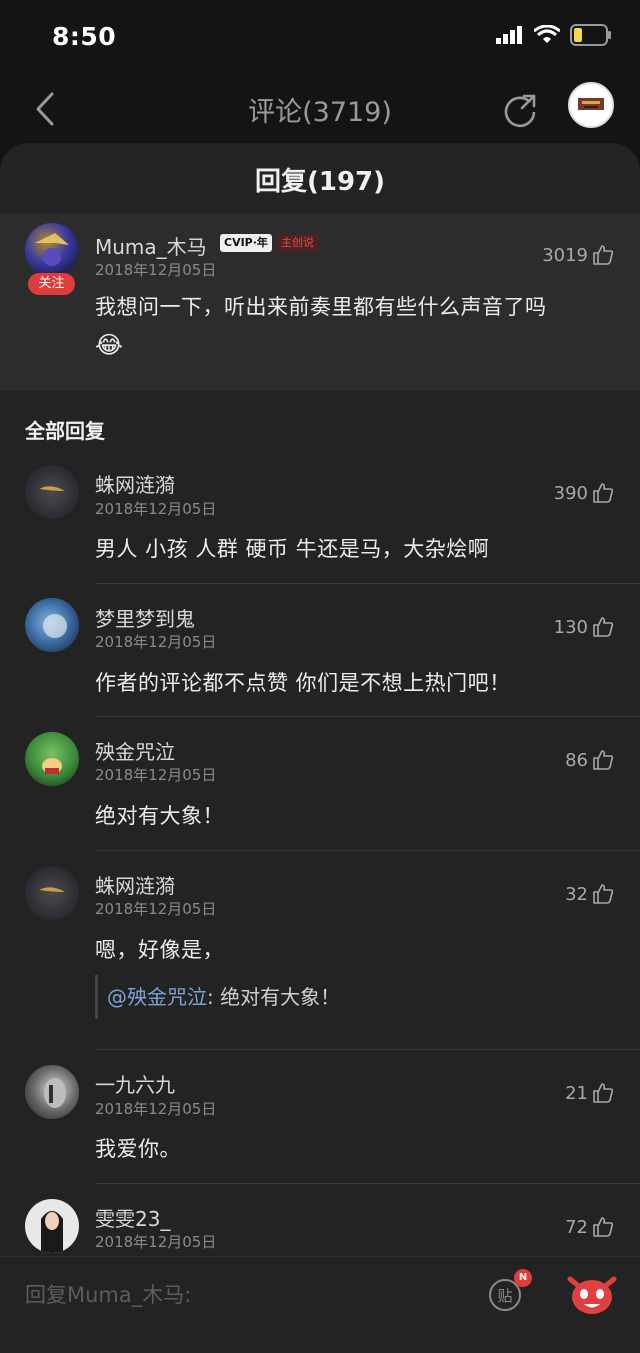 This screenshot has width=640, height=1353. I want to click on status-time: 8:50, so click(84, 36).